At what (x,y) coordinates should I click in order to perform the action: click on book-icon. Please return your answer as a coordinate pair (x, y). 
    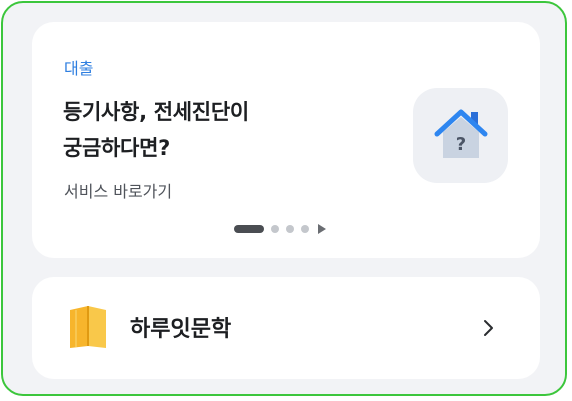
    Looking at the image, I should click on (88, 327).